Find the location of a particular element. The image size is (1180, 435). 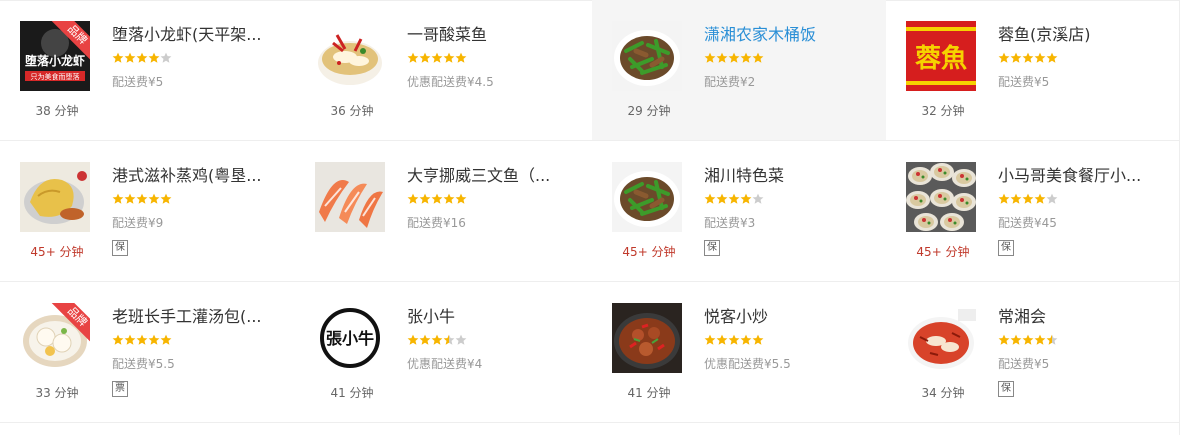

delivery-time: 34 分钟 is located at coordinates (943, 393).